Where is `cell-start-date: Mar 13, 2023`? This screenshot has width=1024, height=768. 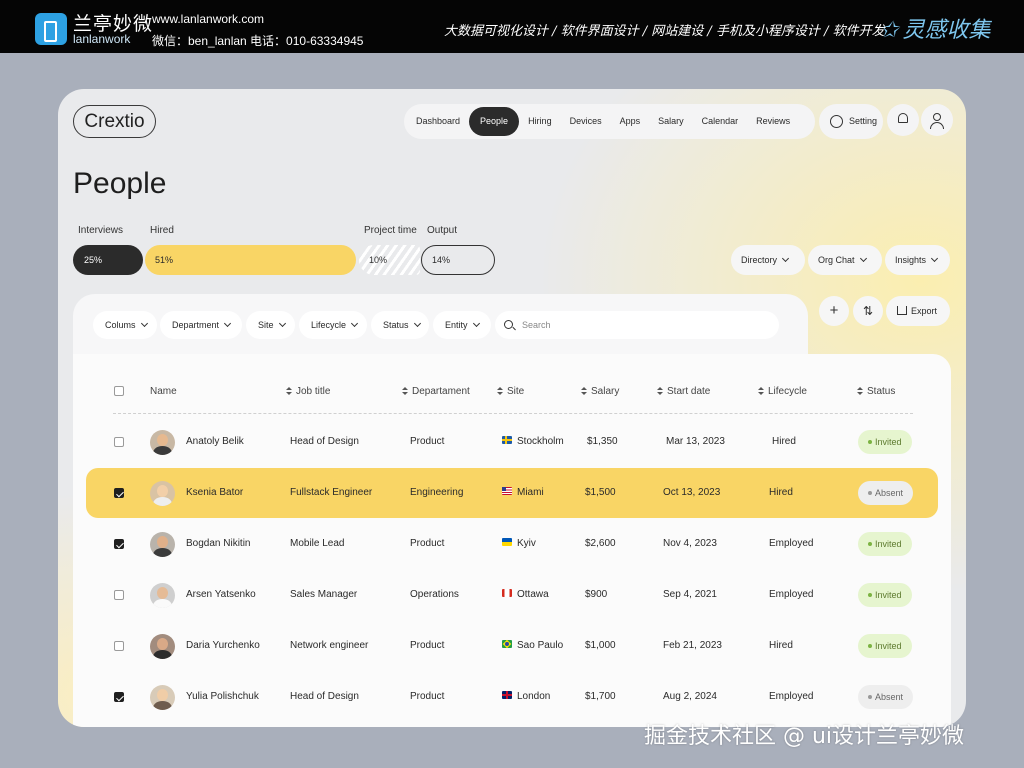
cell-start-date: Mar 13, 2023 is located at coordinates (695, 441).